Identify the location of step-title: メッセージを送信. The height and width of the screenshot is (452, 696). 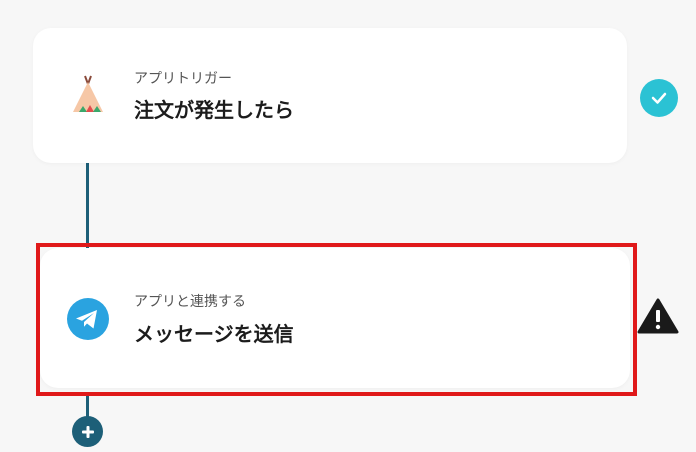
(214, 334).